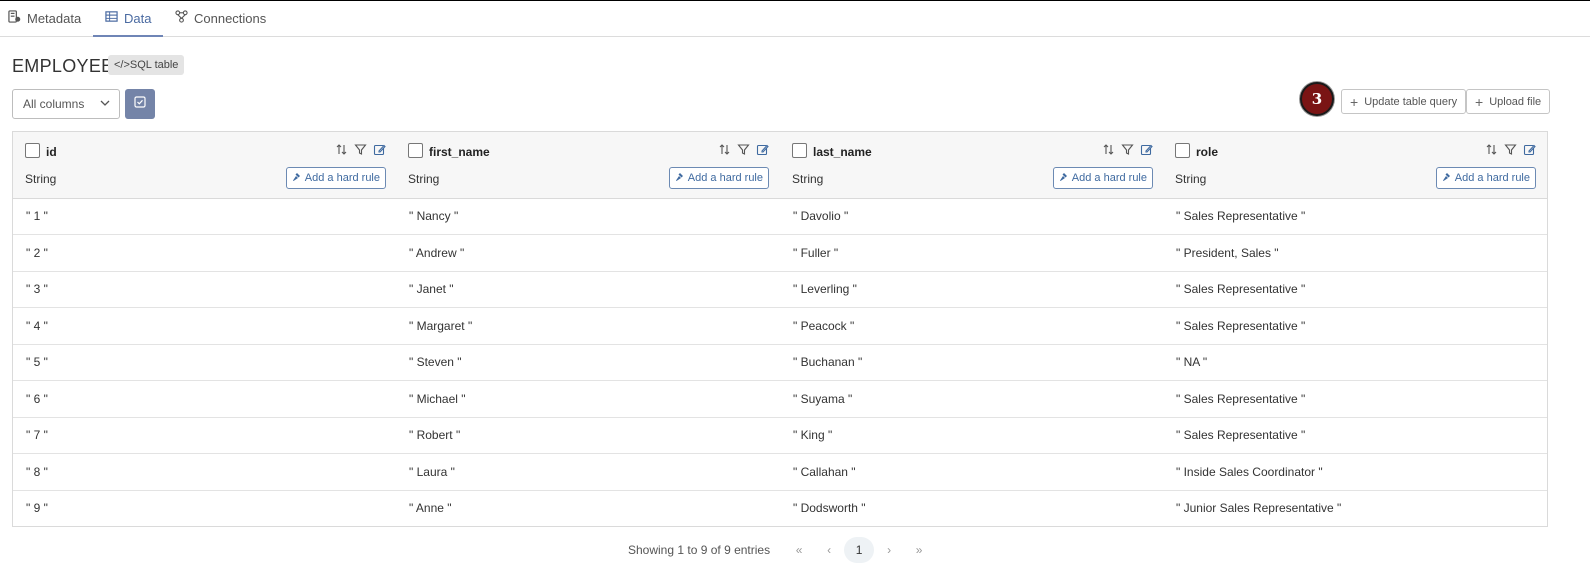  I want to click on last-page-button: », so click(919, 550).